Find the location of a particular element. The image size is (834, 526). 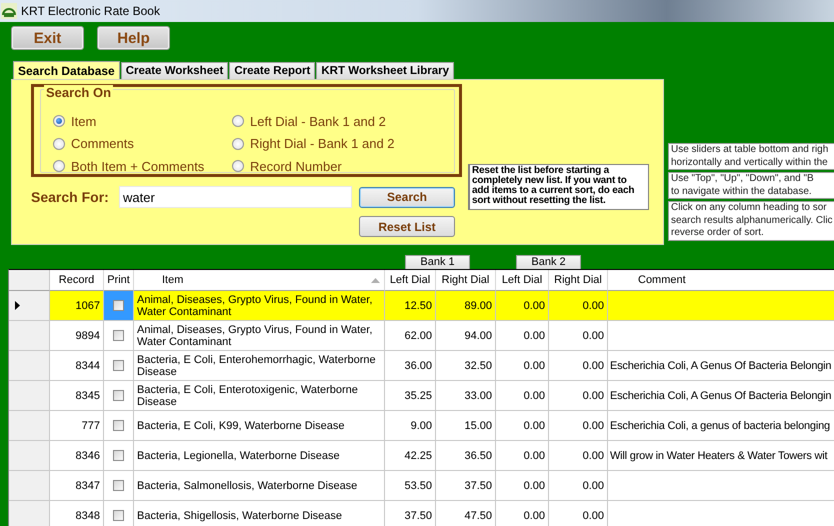

tab: Create Worksheet is located at coordinates (174, 70).